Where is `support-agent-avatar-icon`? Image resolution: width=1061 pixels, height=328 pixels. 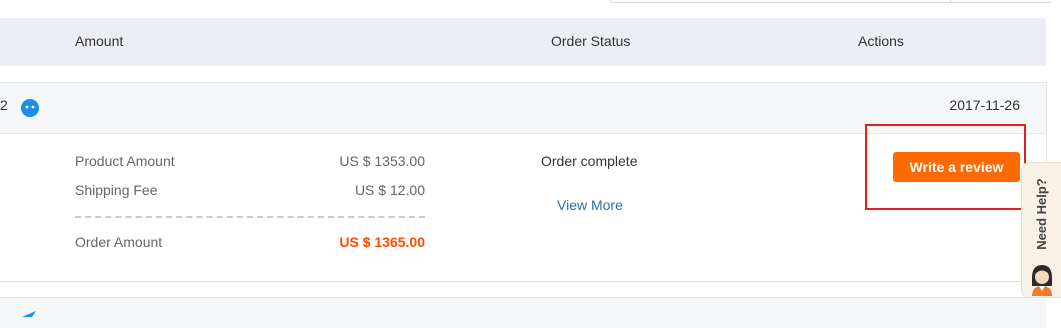 support-agent-avatar-icon is located at coordinates (1042, 280).